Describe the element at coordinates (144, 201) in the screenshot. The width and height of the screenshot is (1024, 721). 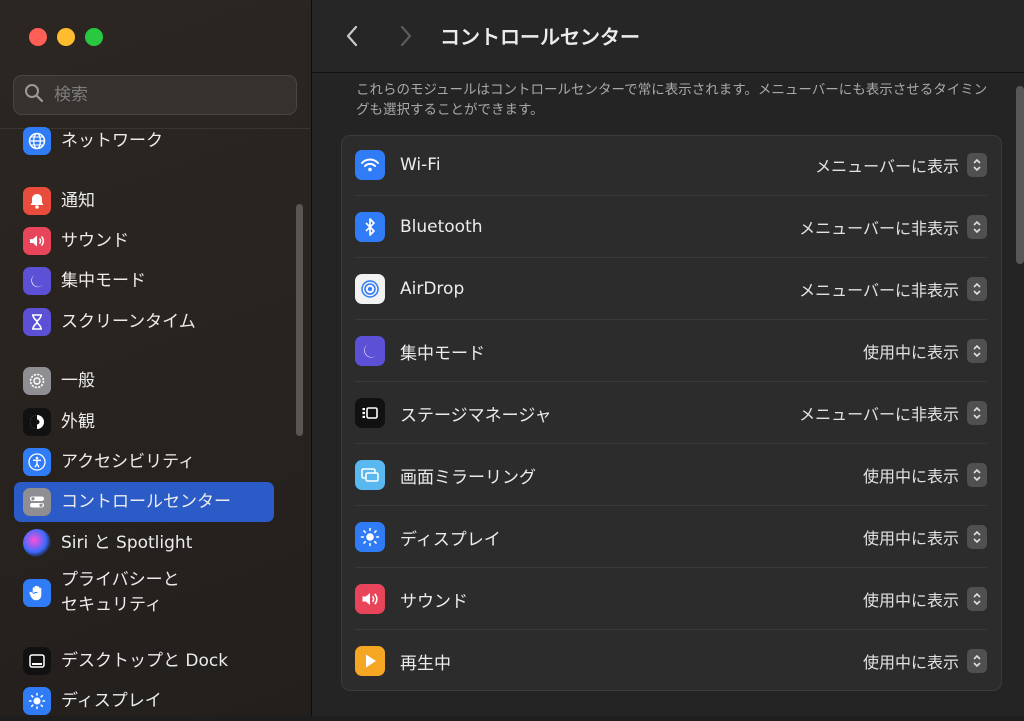
I see `sidebar-item-notifications: 通知` at that location.